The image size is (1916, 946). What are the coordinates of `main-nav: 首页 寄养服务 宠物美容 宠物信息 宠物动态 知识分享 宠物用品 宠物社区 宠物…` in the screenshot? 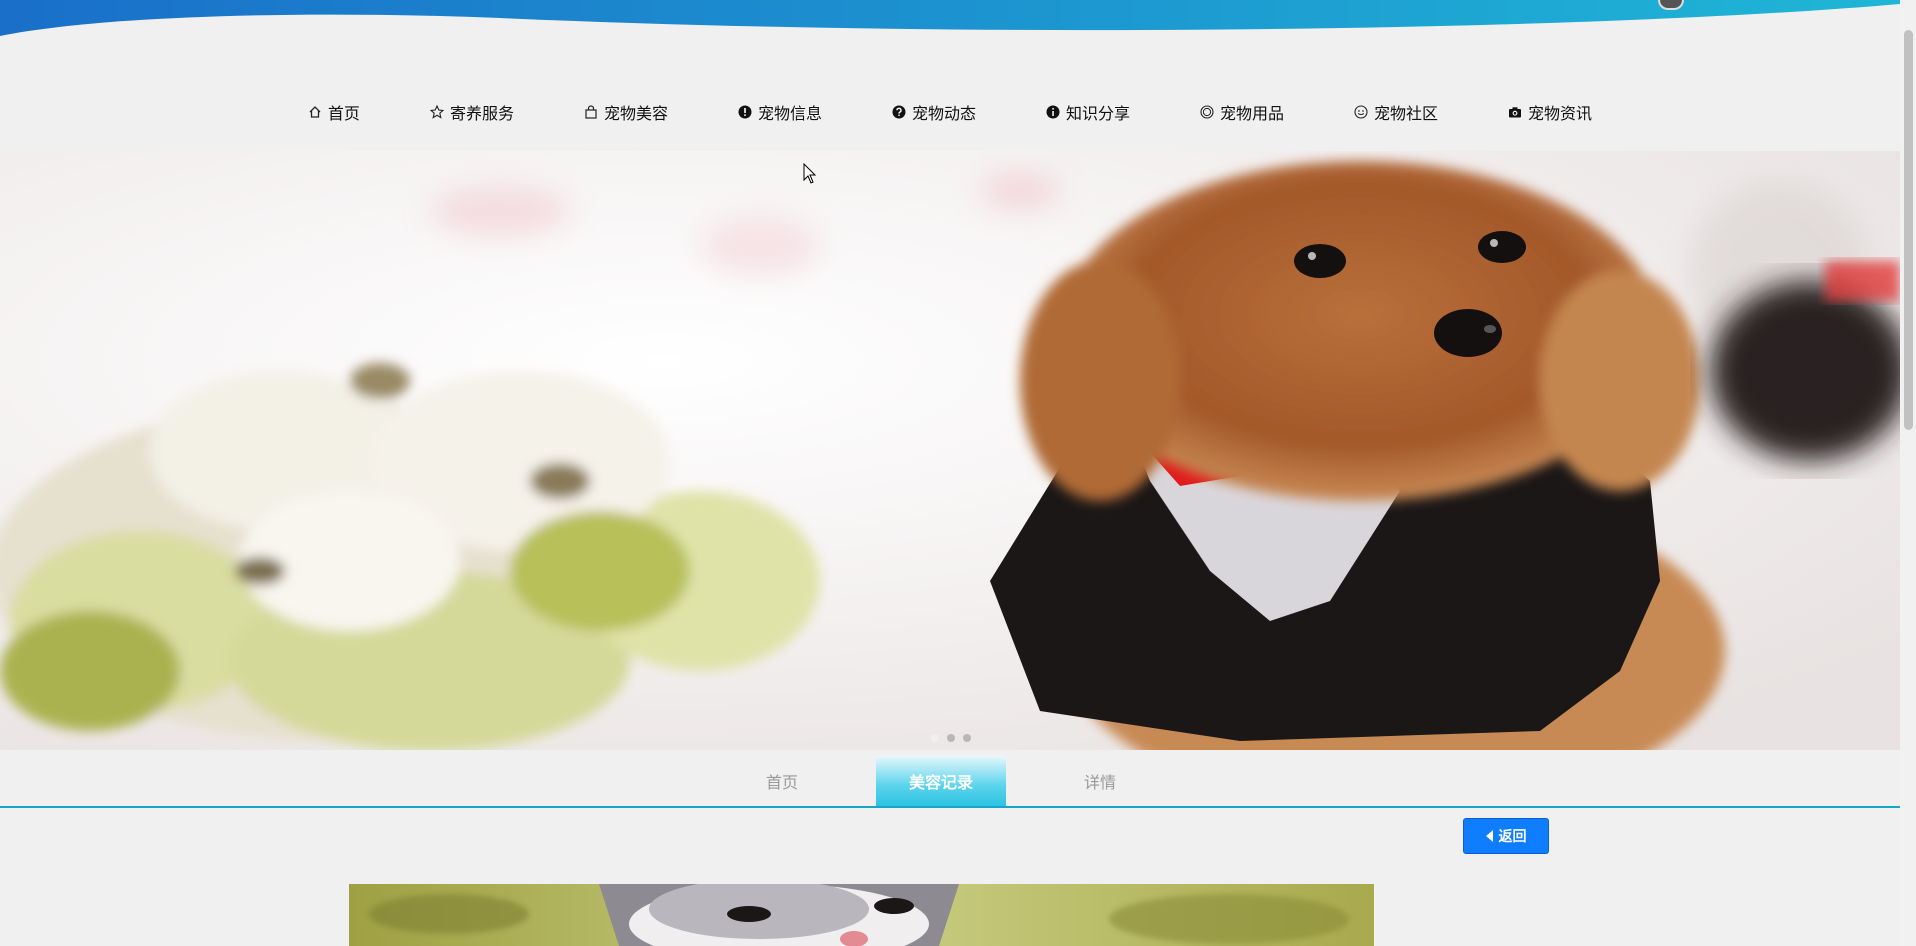 It's located at (950, 112).